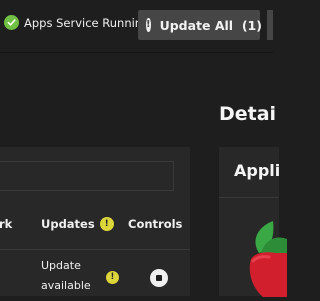 This screenshot has height=301, width=320. I want to click on update-all-label: Update All (1), so click(210, 25).